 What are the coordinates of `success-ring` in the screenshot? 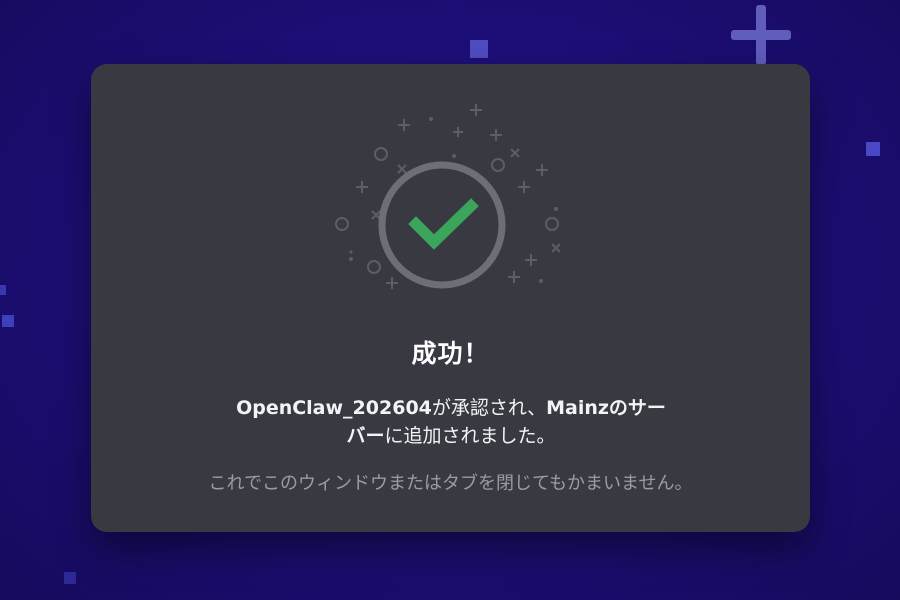 It's located at (442, 225).